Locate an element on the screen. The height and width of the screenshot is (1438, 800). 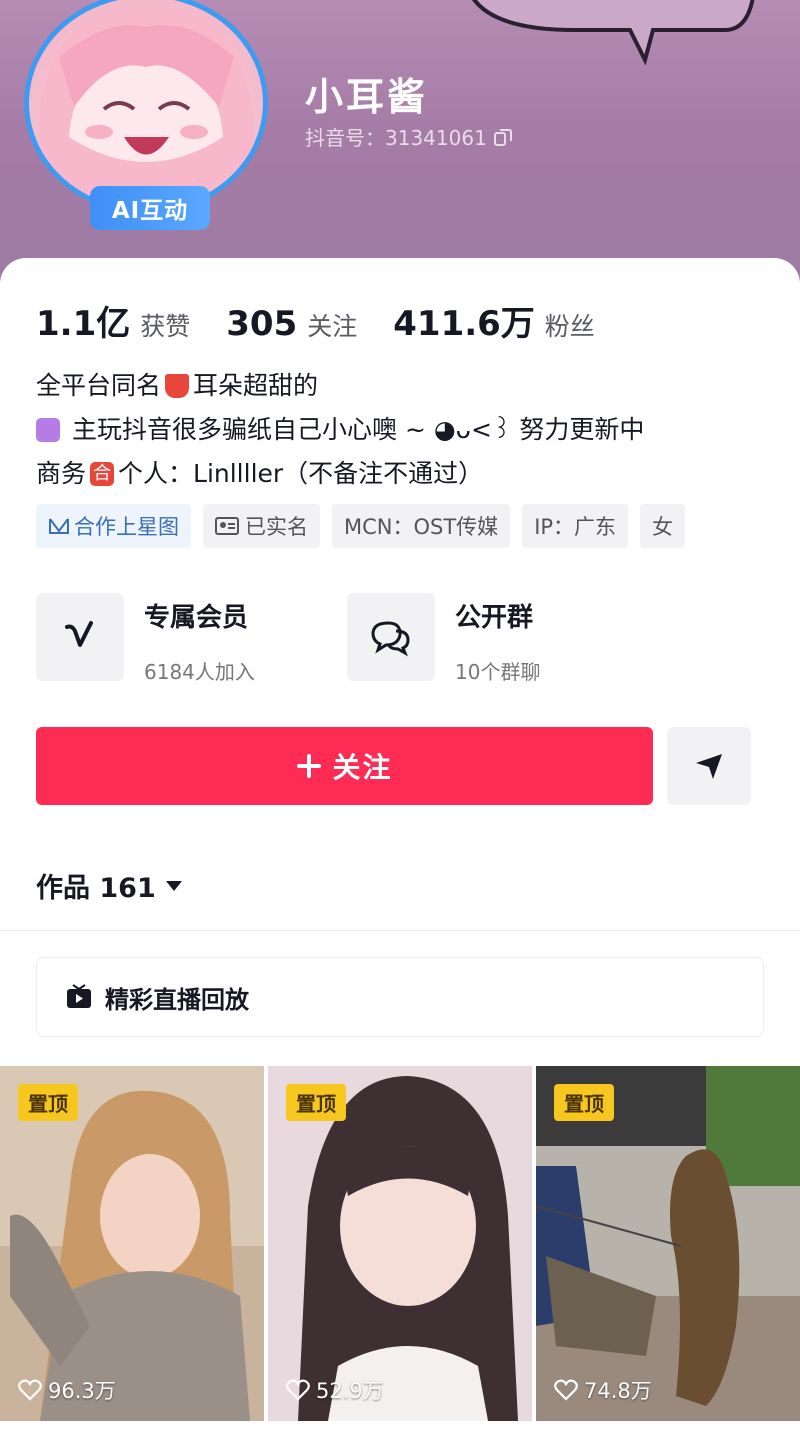
id-card-icon is located at coordinates (227, 526).